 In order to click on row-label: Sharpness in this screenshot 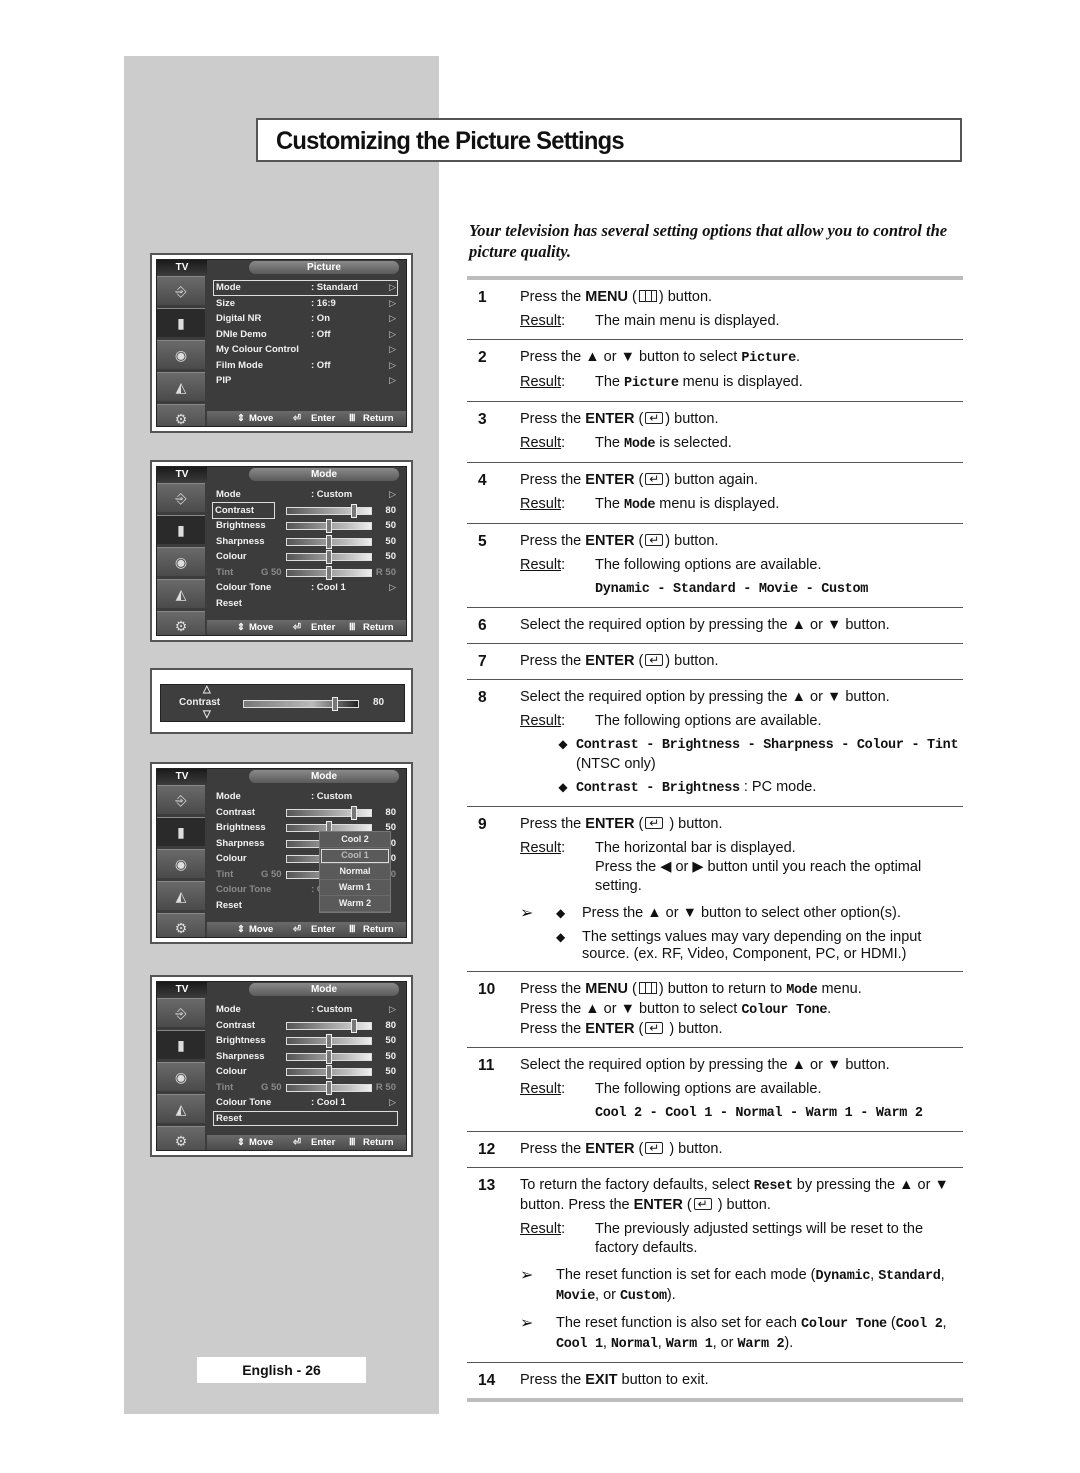, I will do `click(240, 1056)`.